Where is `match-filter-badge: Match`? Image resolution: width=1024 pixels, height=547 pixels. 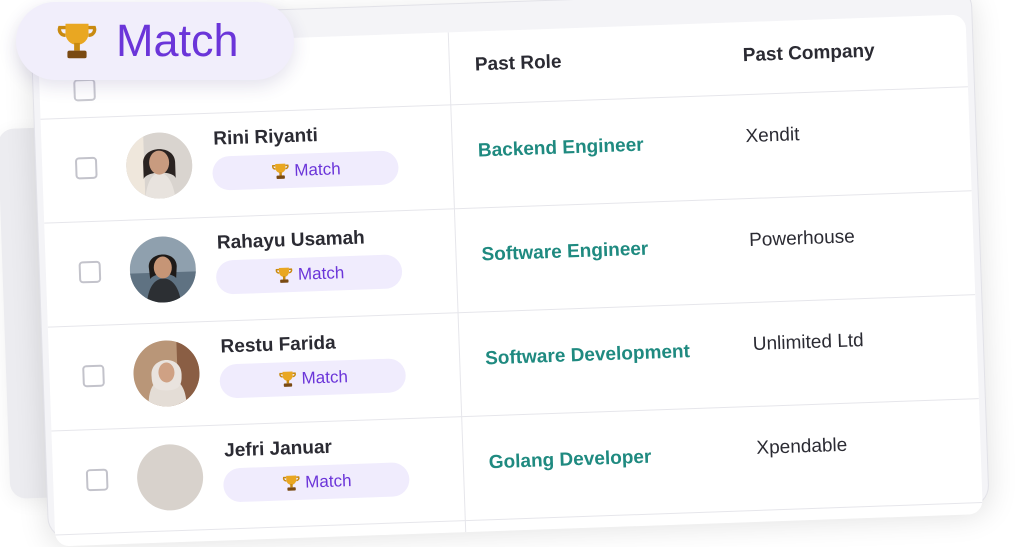 match-filter-badge: Match is located at coordinates (155, 41).